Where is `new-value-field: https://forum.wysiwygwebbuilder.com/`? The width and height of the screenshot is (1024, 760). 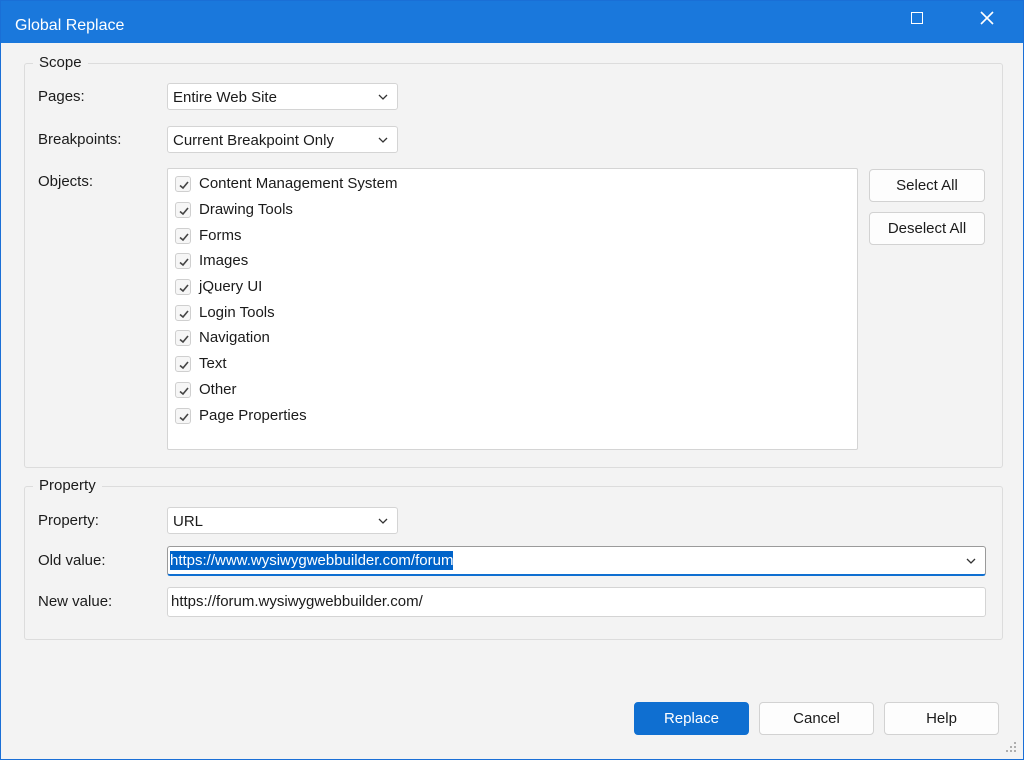
new-value-field: https://forum.wysiwygwebbuilder.com/ is located at coordinates (576, 602).